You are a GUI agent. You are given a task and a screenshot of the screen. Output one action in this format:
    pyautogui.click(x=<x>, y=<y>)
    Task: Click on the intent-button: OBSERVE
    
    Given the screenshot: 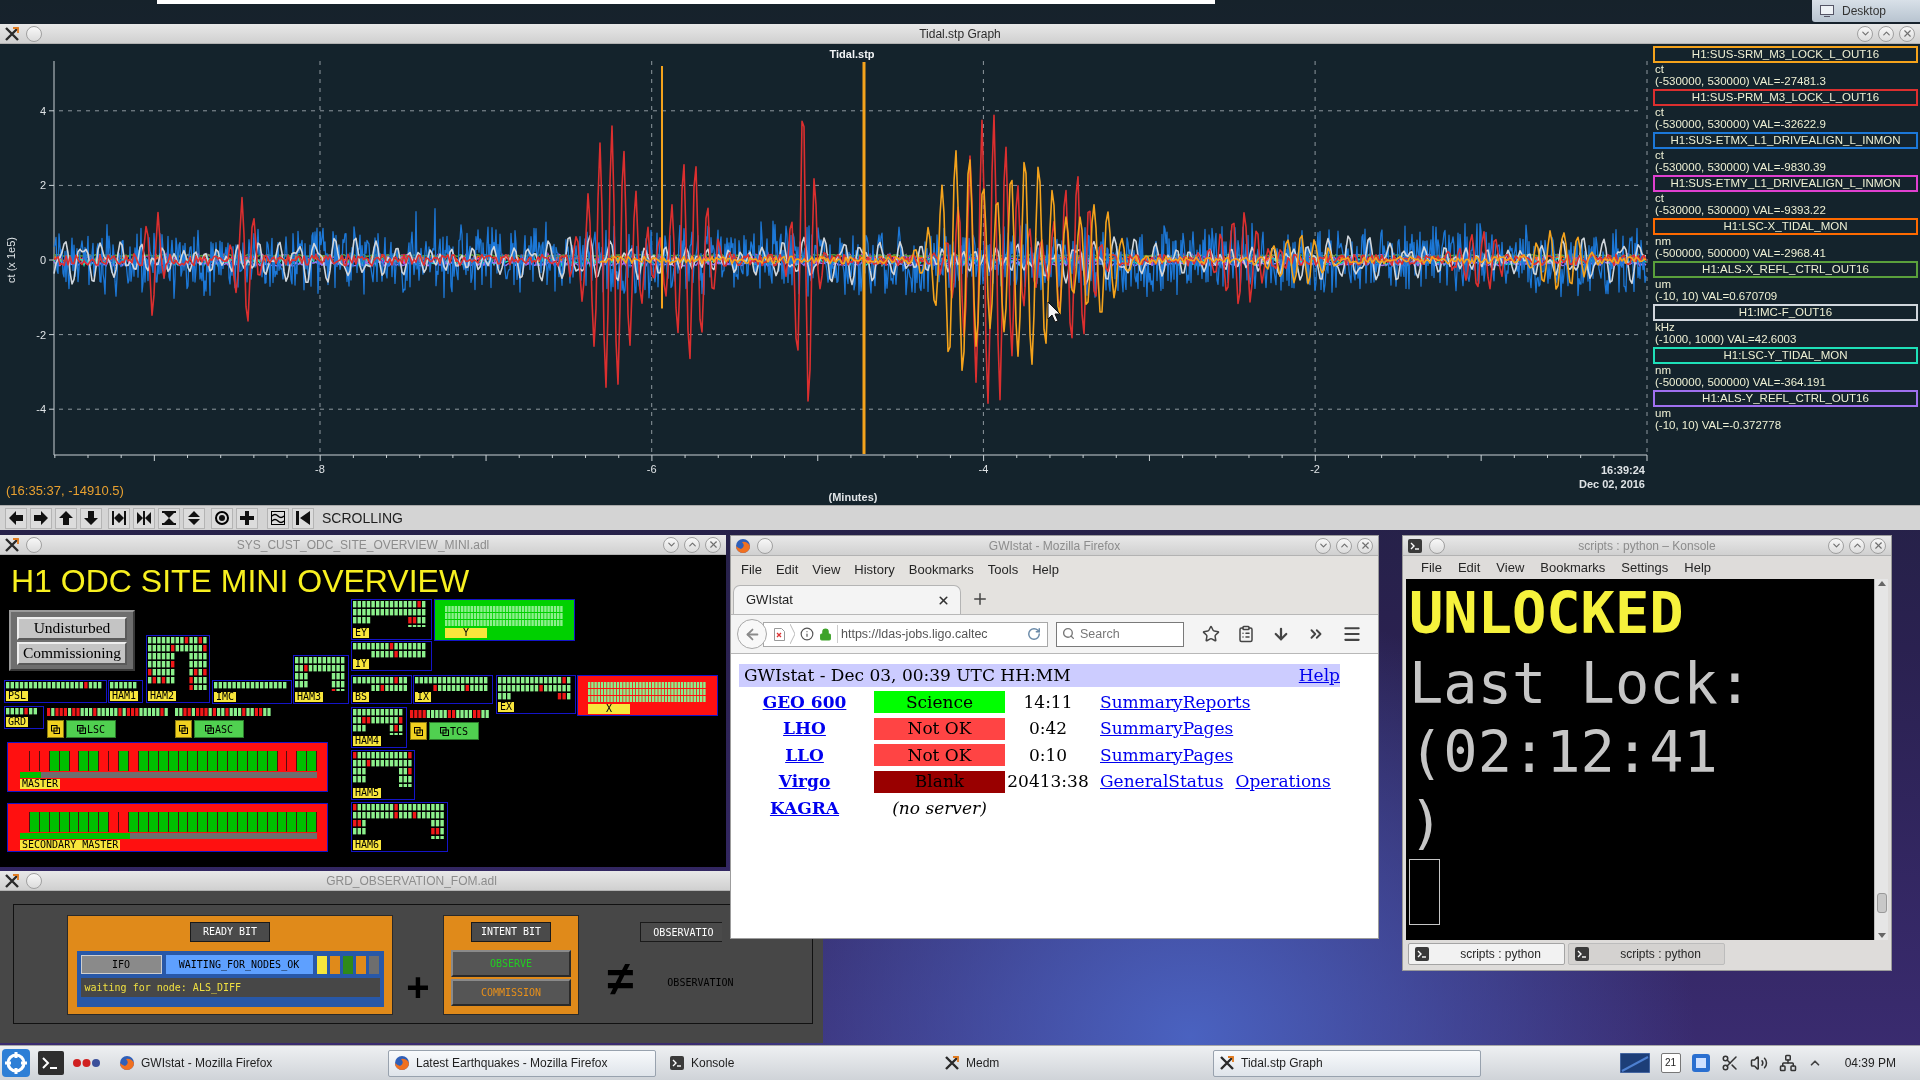 What is the action you would take?
    pyautogui.click(x=511, y=963)
    